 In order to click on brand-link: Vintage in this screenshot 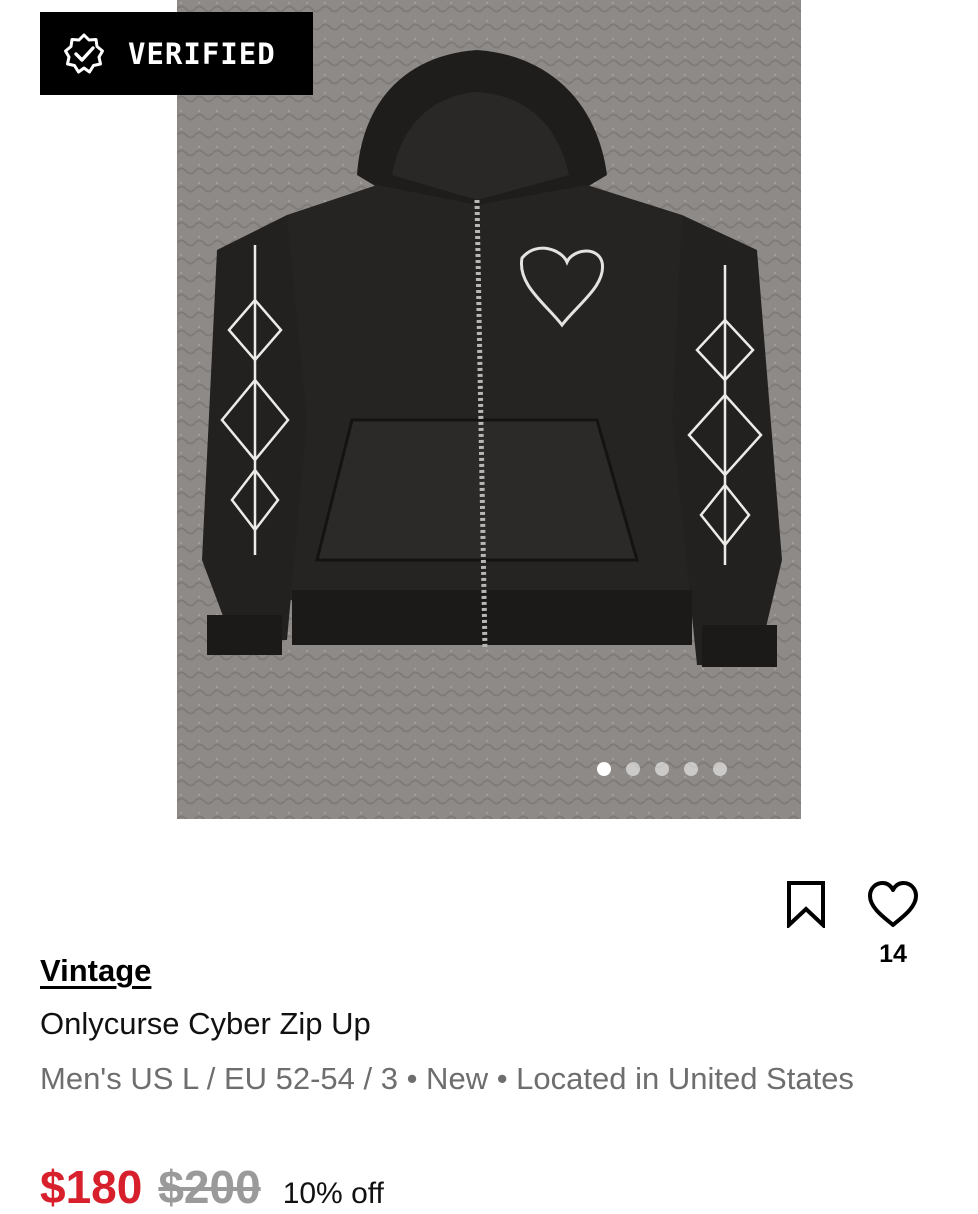, I will do `click(95, 971)`.